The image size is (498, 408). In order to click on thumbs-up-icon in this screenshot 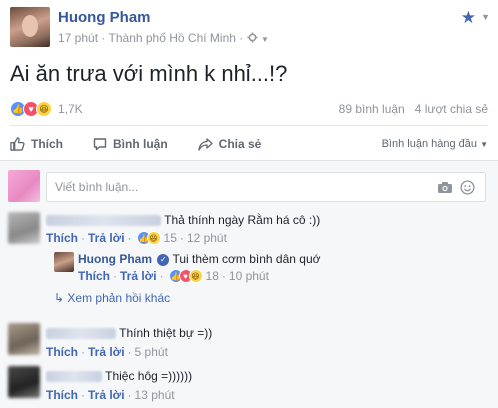, I will do `click(17, 144)`.